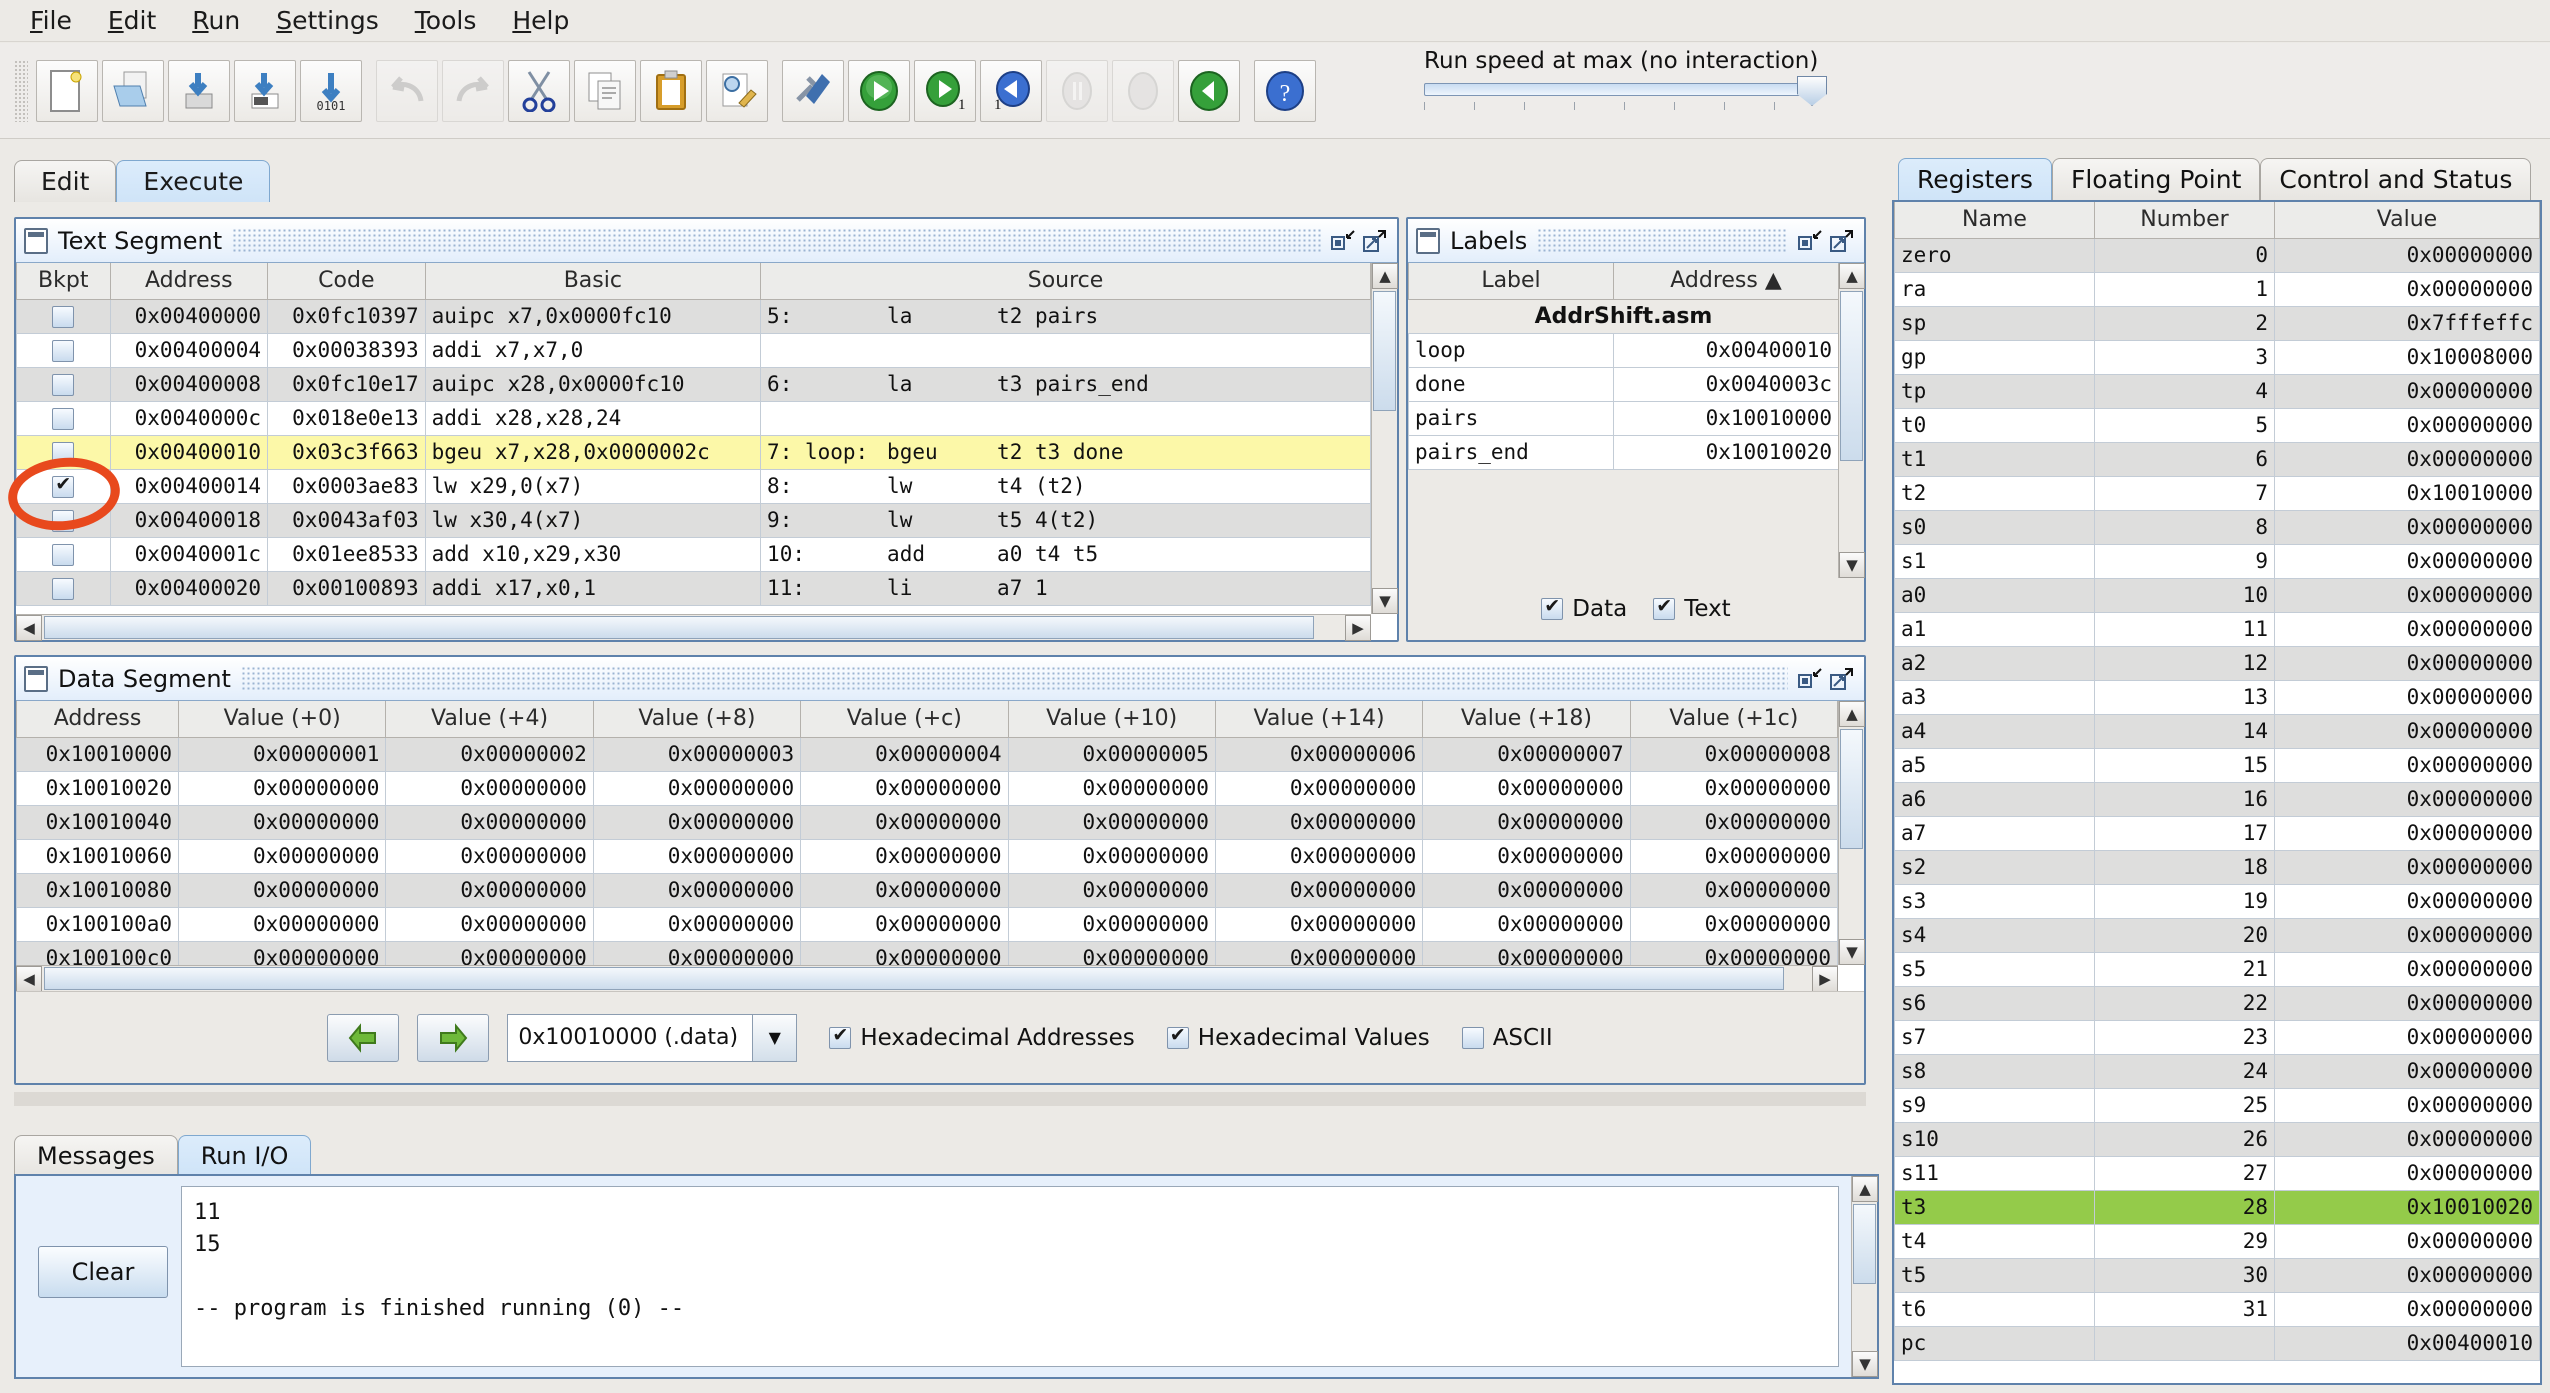  I want to click on data-col-5: Value (+10), so click(1111, 719).